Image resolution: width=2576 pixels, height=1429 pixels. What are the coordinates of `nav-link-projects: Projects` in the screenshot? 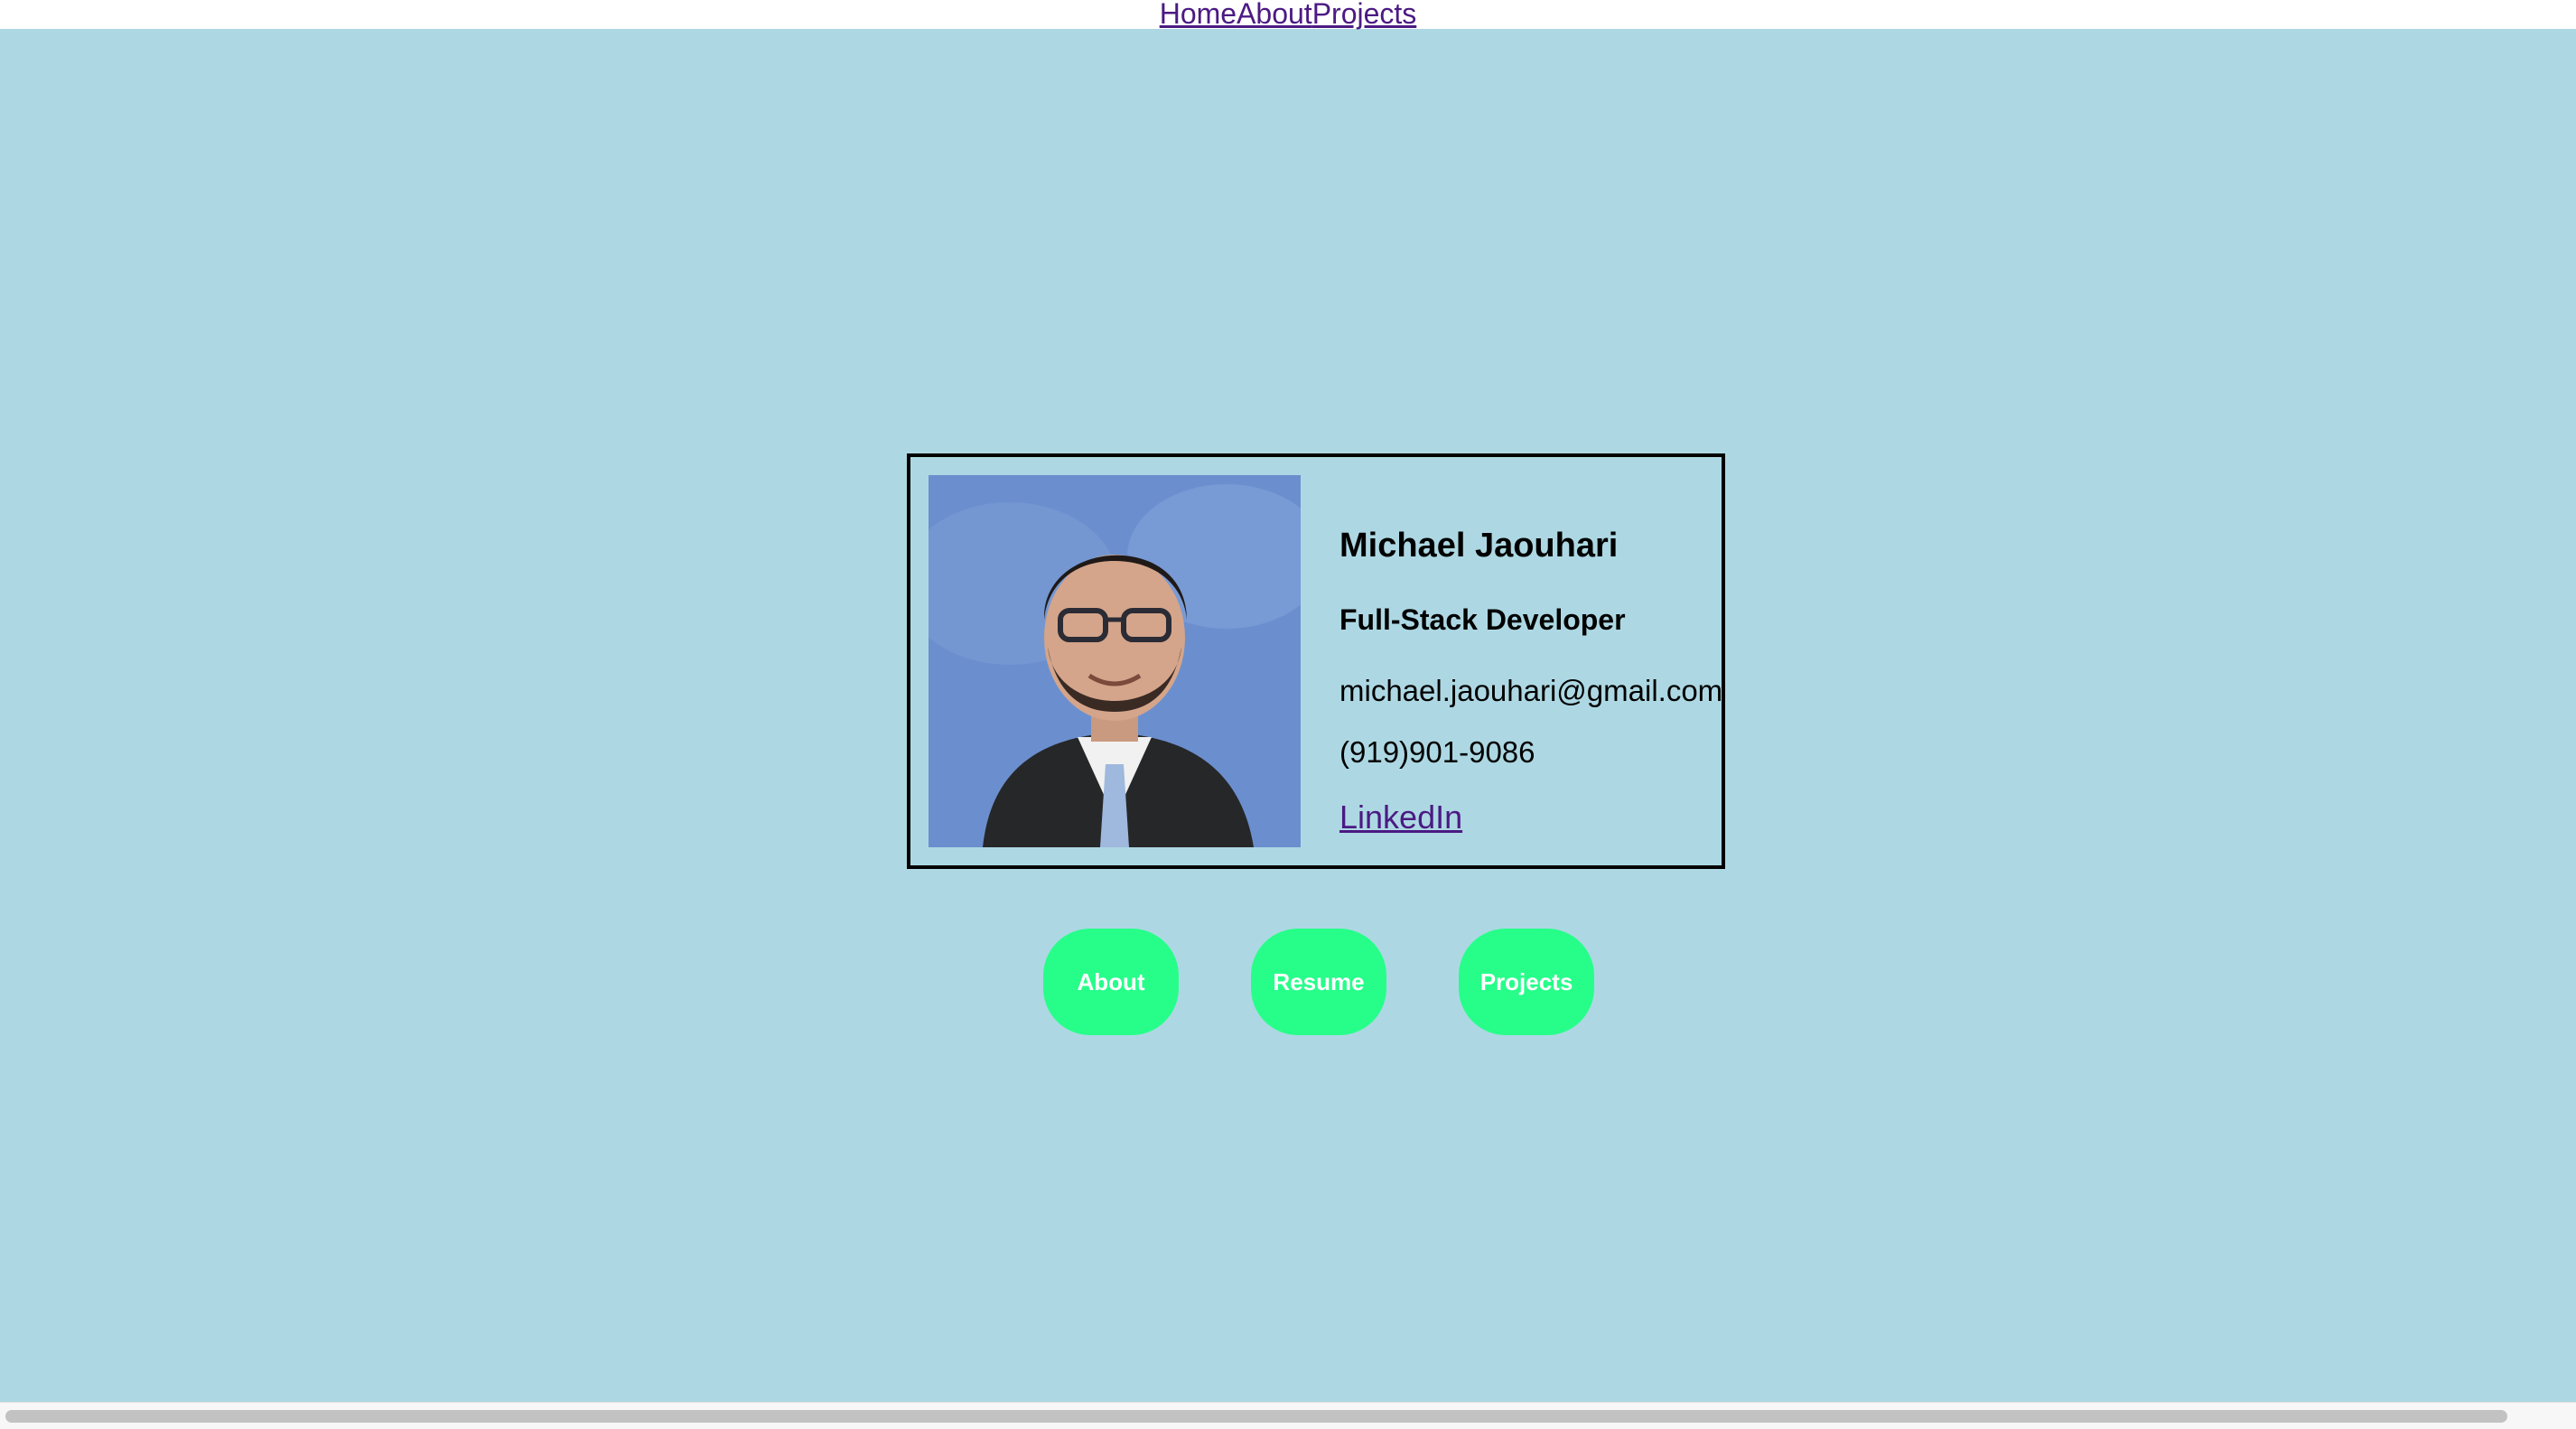 It's located at (1364, 15).